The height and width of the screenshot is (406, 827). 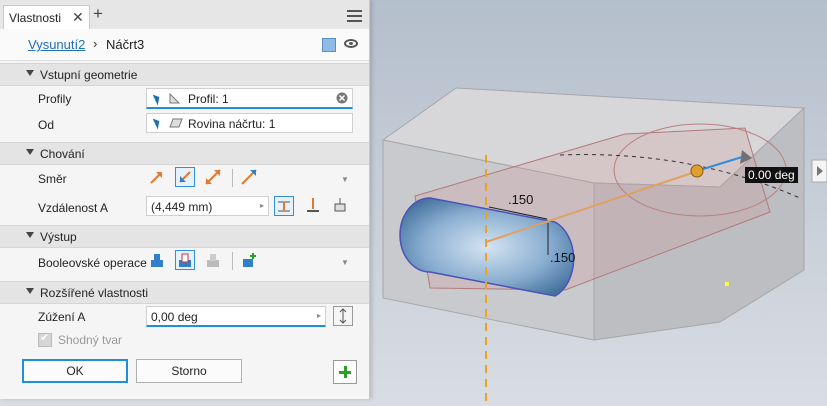 I want to click on apply-add-button, so click(x=345, y=372).